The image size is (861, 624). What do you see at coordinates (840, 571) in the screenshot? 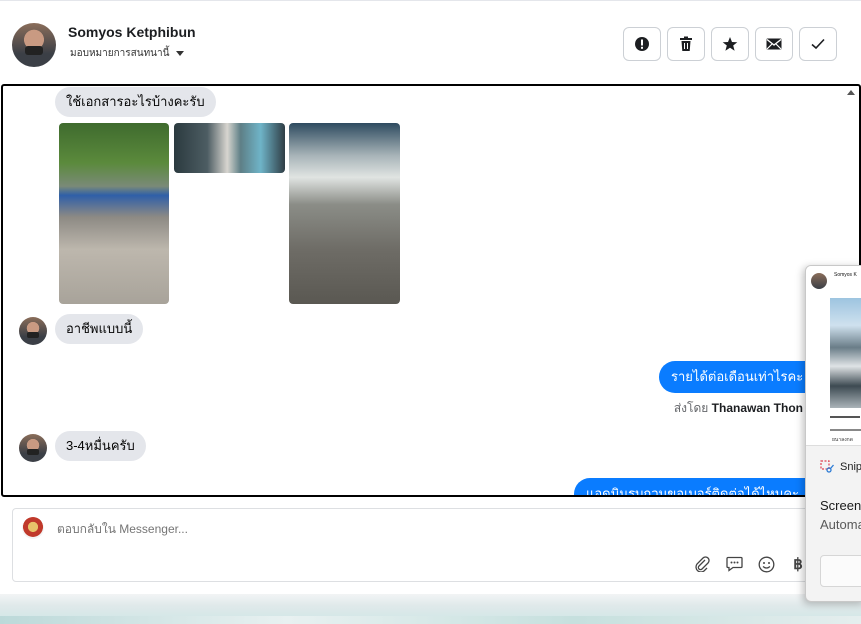
I see `notification-action-button` at bounding box center [840, 571].